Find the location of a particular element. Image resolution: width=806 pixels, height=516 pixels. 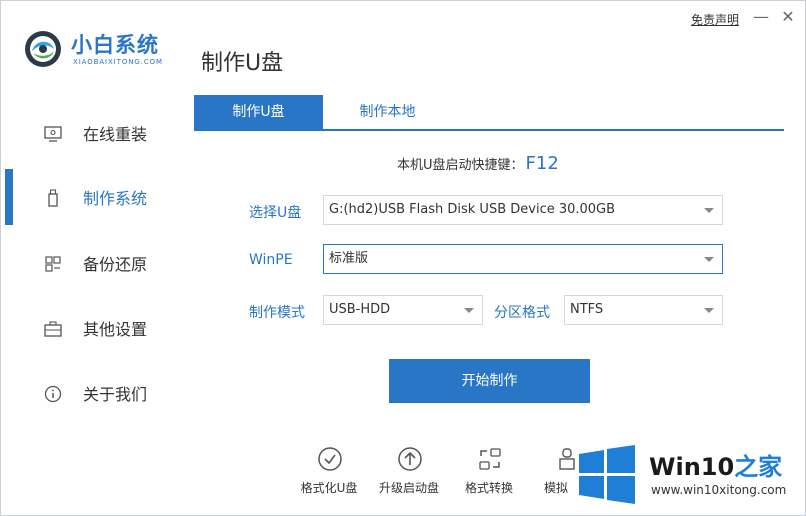

grid-icon is located at coordinates (53, 264).